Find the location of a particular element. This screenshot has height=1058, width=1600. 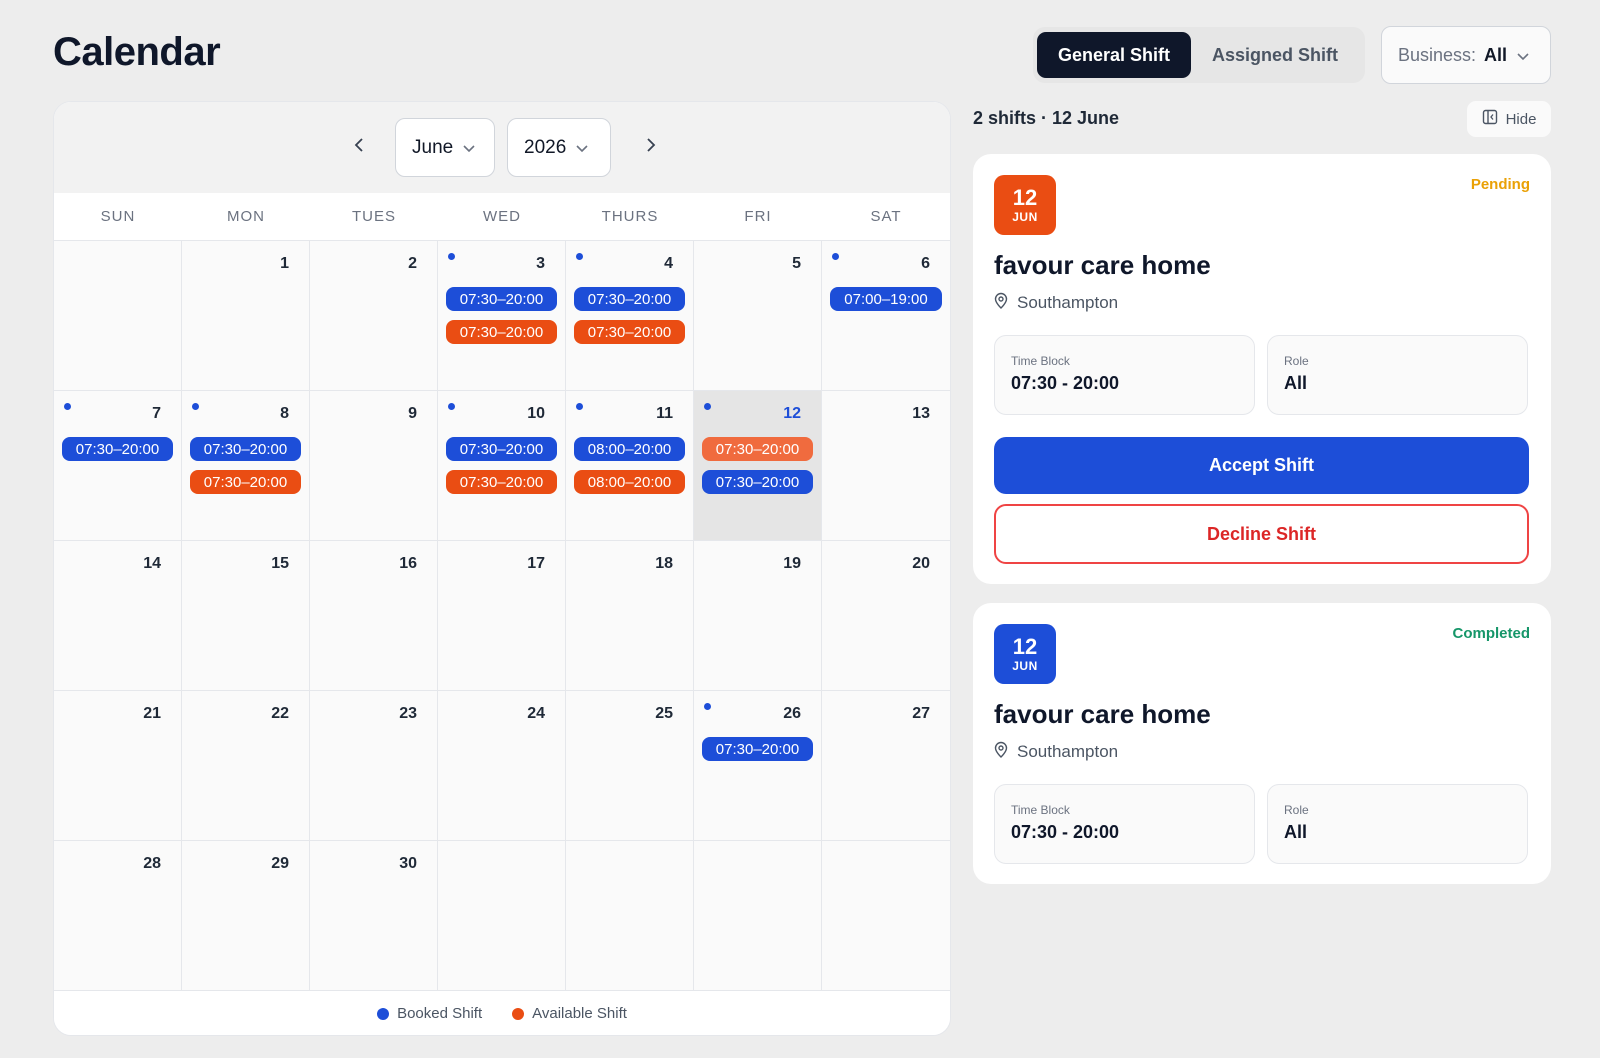

day-number: 7 is located at coordinates (156, 413).